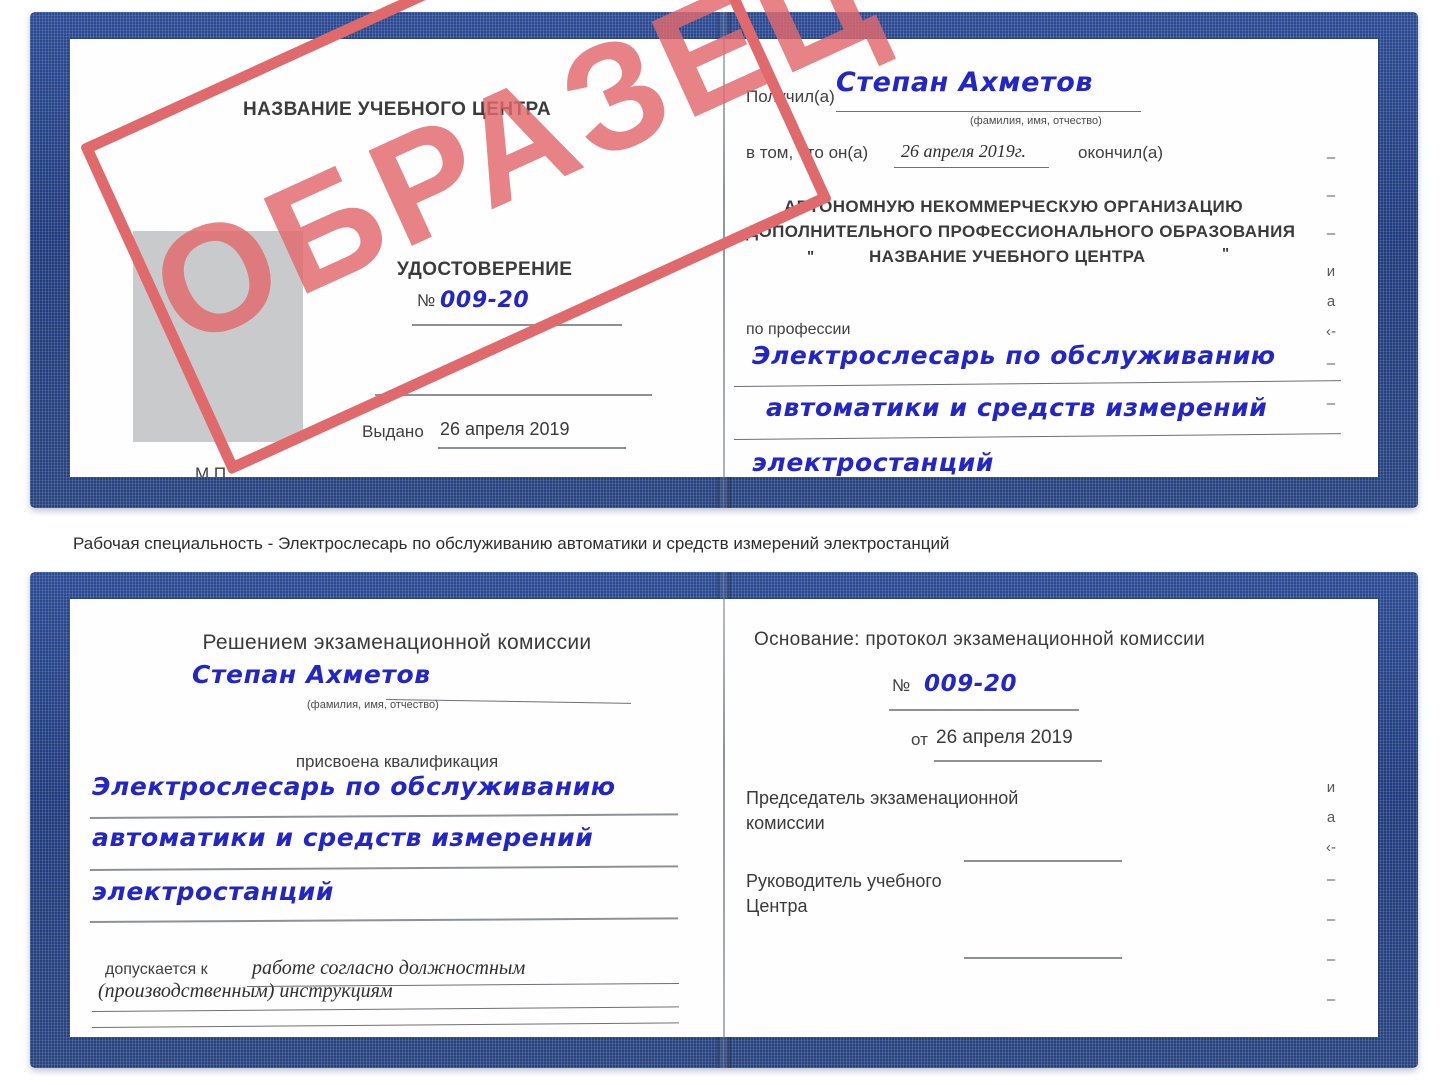 The image size is (1448, 1085). What do you see at coordinates (807, 152) in the screenshot?
I see `that-he-label: в том, что он(а)` at bounding box center [807, 152].